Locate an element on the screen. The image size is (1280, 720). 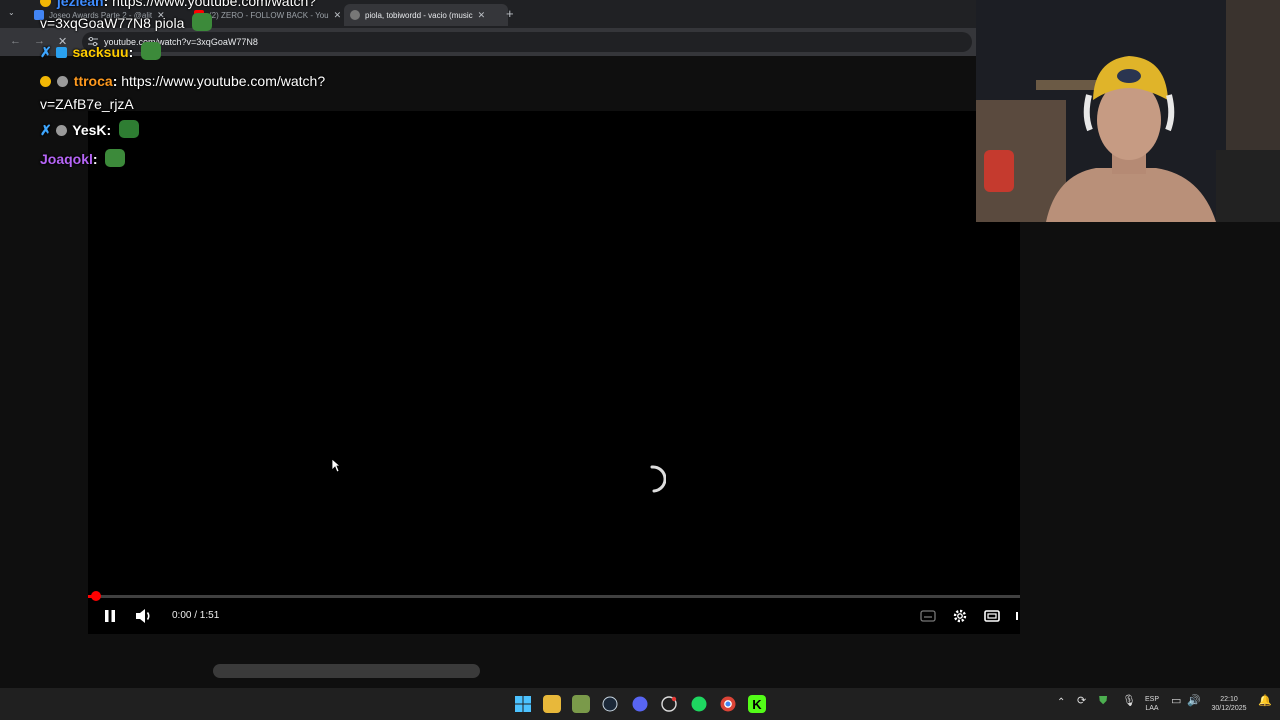
loading-spinner-icon is located at coordinates (658, 479).